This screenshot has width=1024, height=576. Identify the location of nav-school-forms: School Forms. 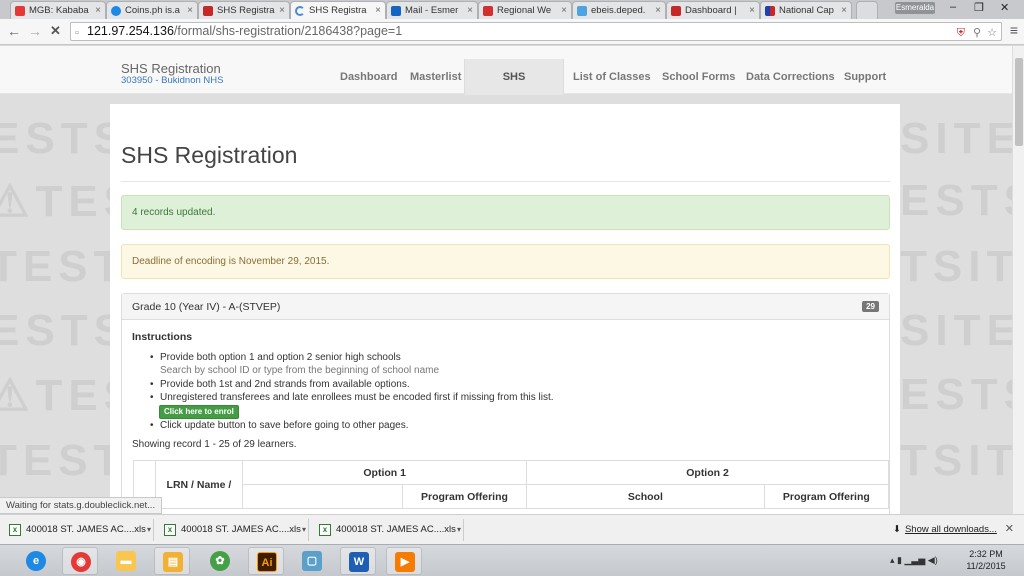
(698, 77).